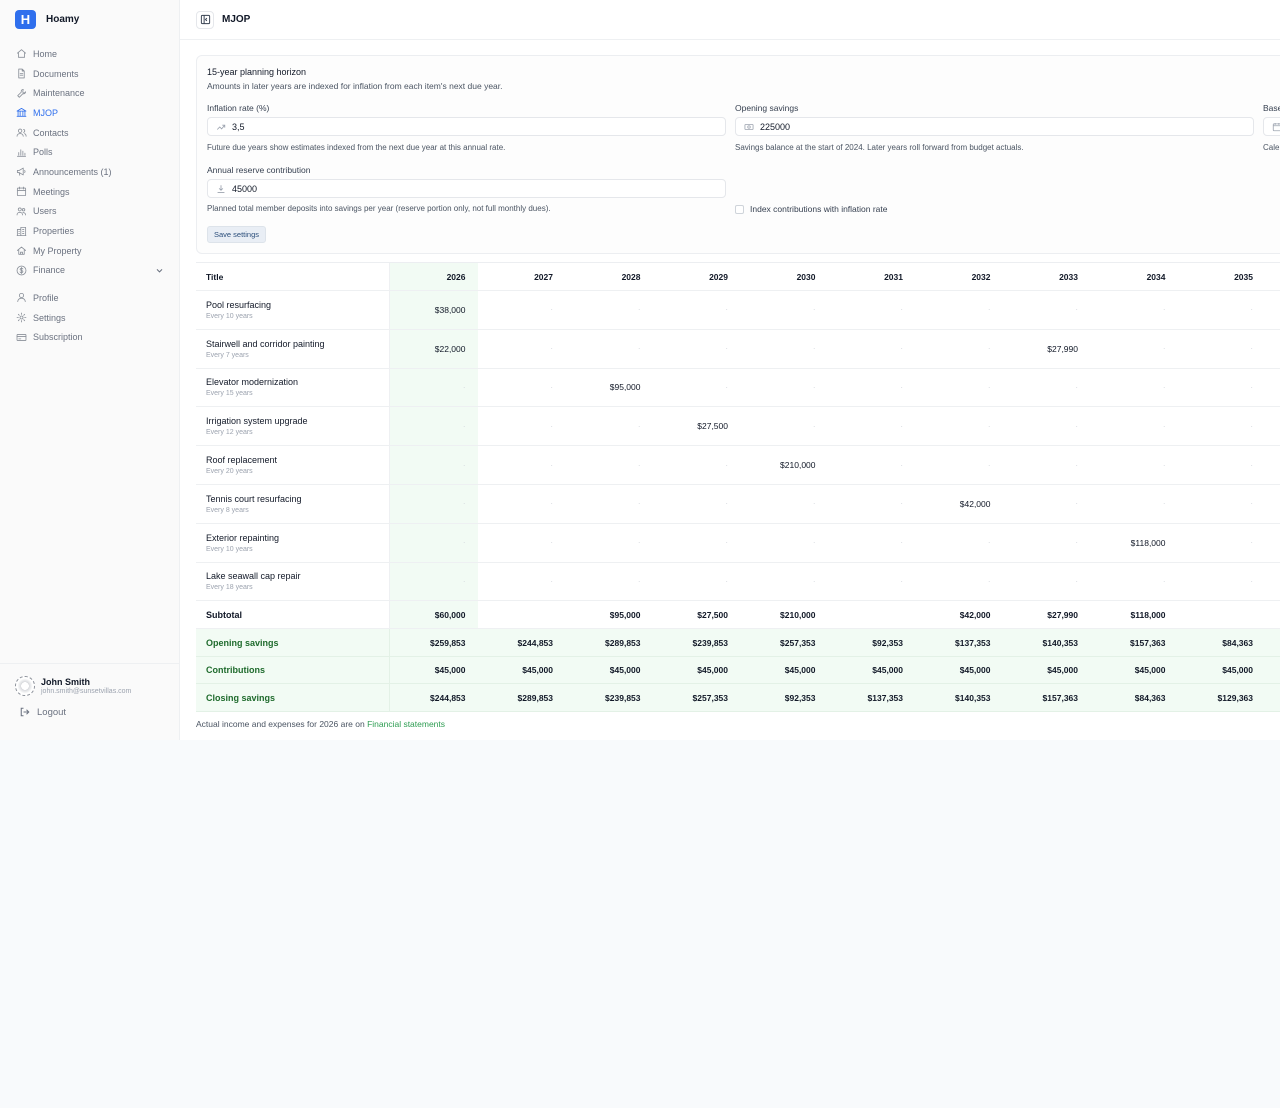 Image resolution: width=1280 pixels, height=1108 pixels. What do you see at coordinates (47, 19) in the screenshot?
I see `brand: H Hoamy` at bounding box center [47, 19].